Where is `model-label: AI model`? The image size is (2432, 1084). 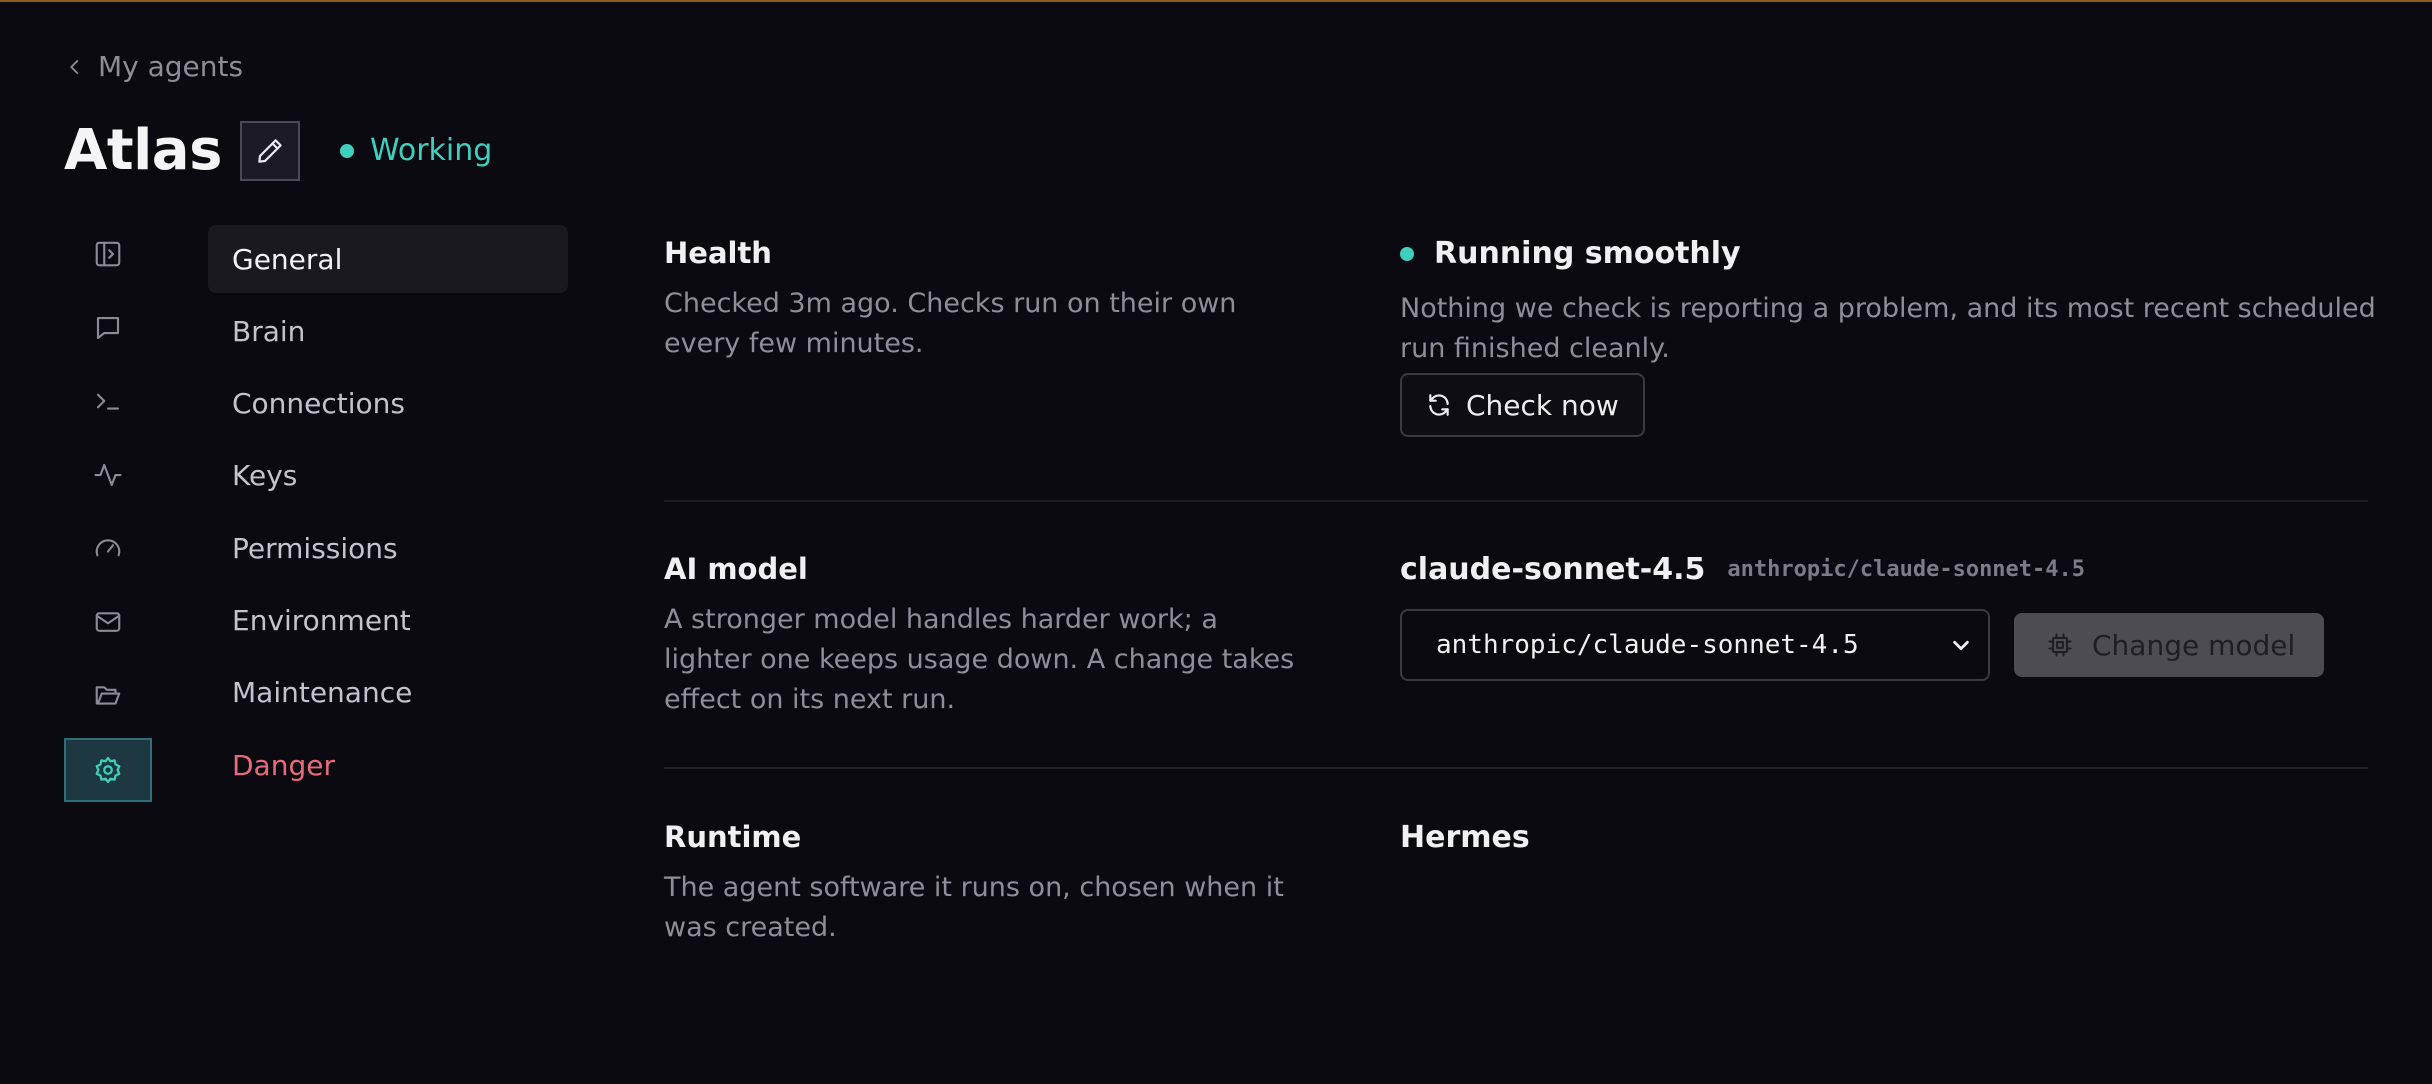
model-label: AI model is located at coordinates (736, 569).